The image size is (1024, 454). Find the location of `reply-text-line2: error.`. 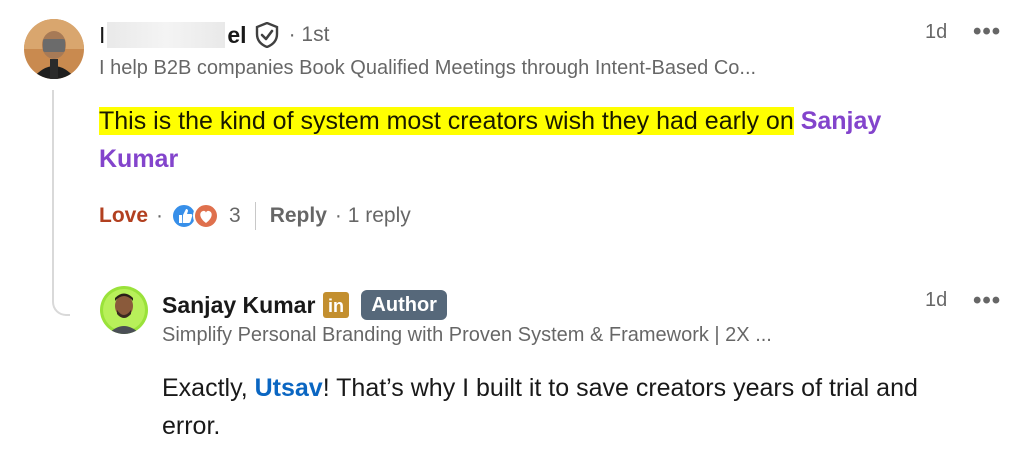

reply-text-line2: error. is located at coordinates (191, 426).